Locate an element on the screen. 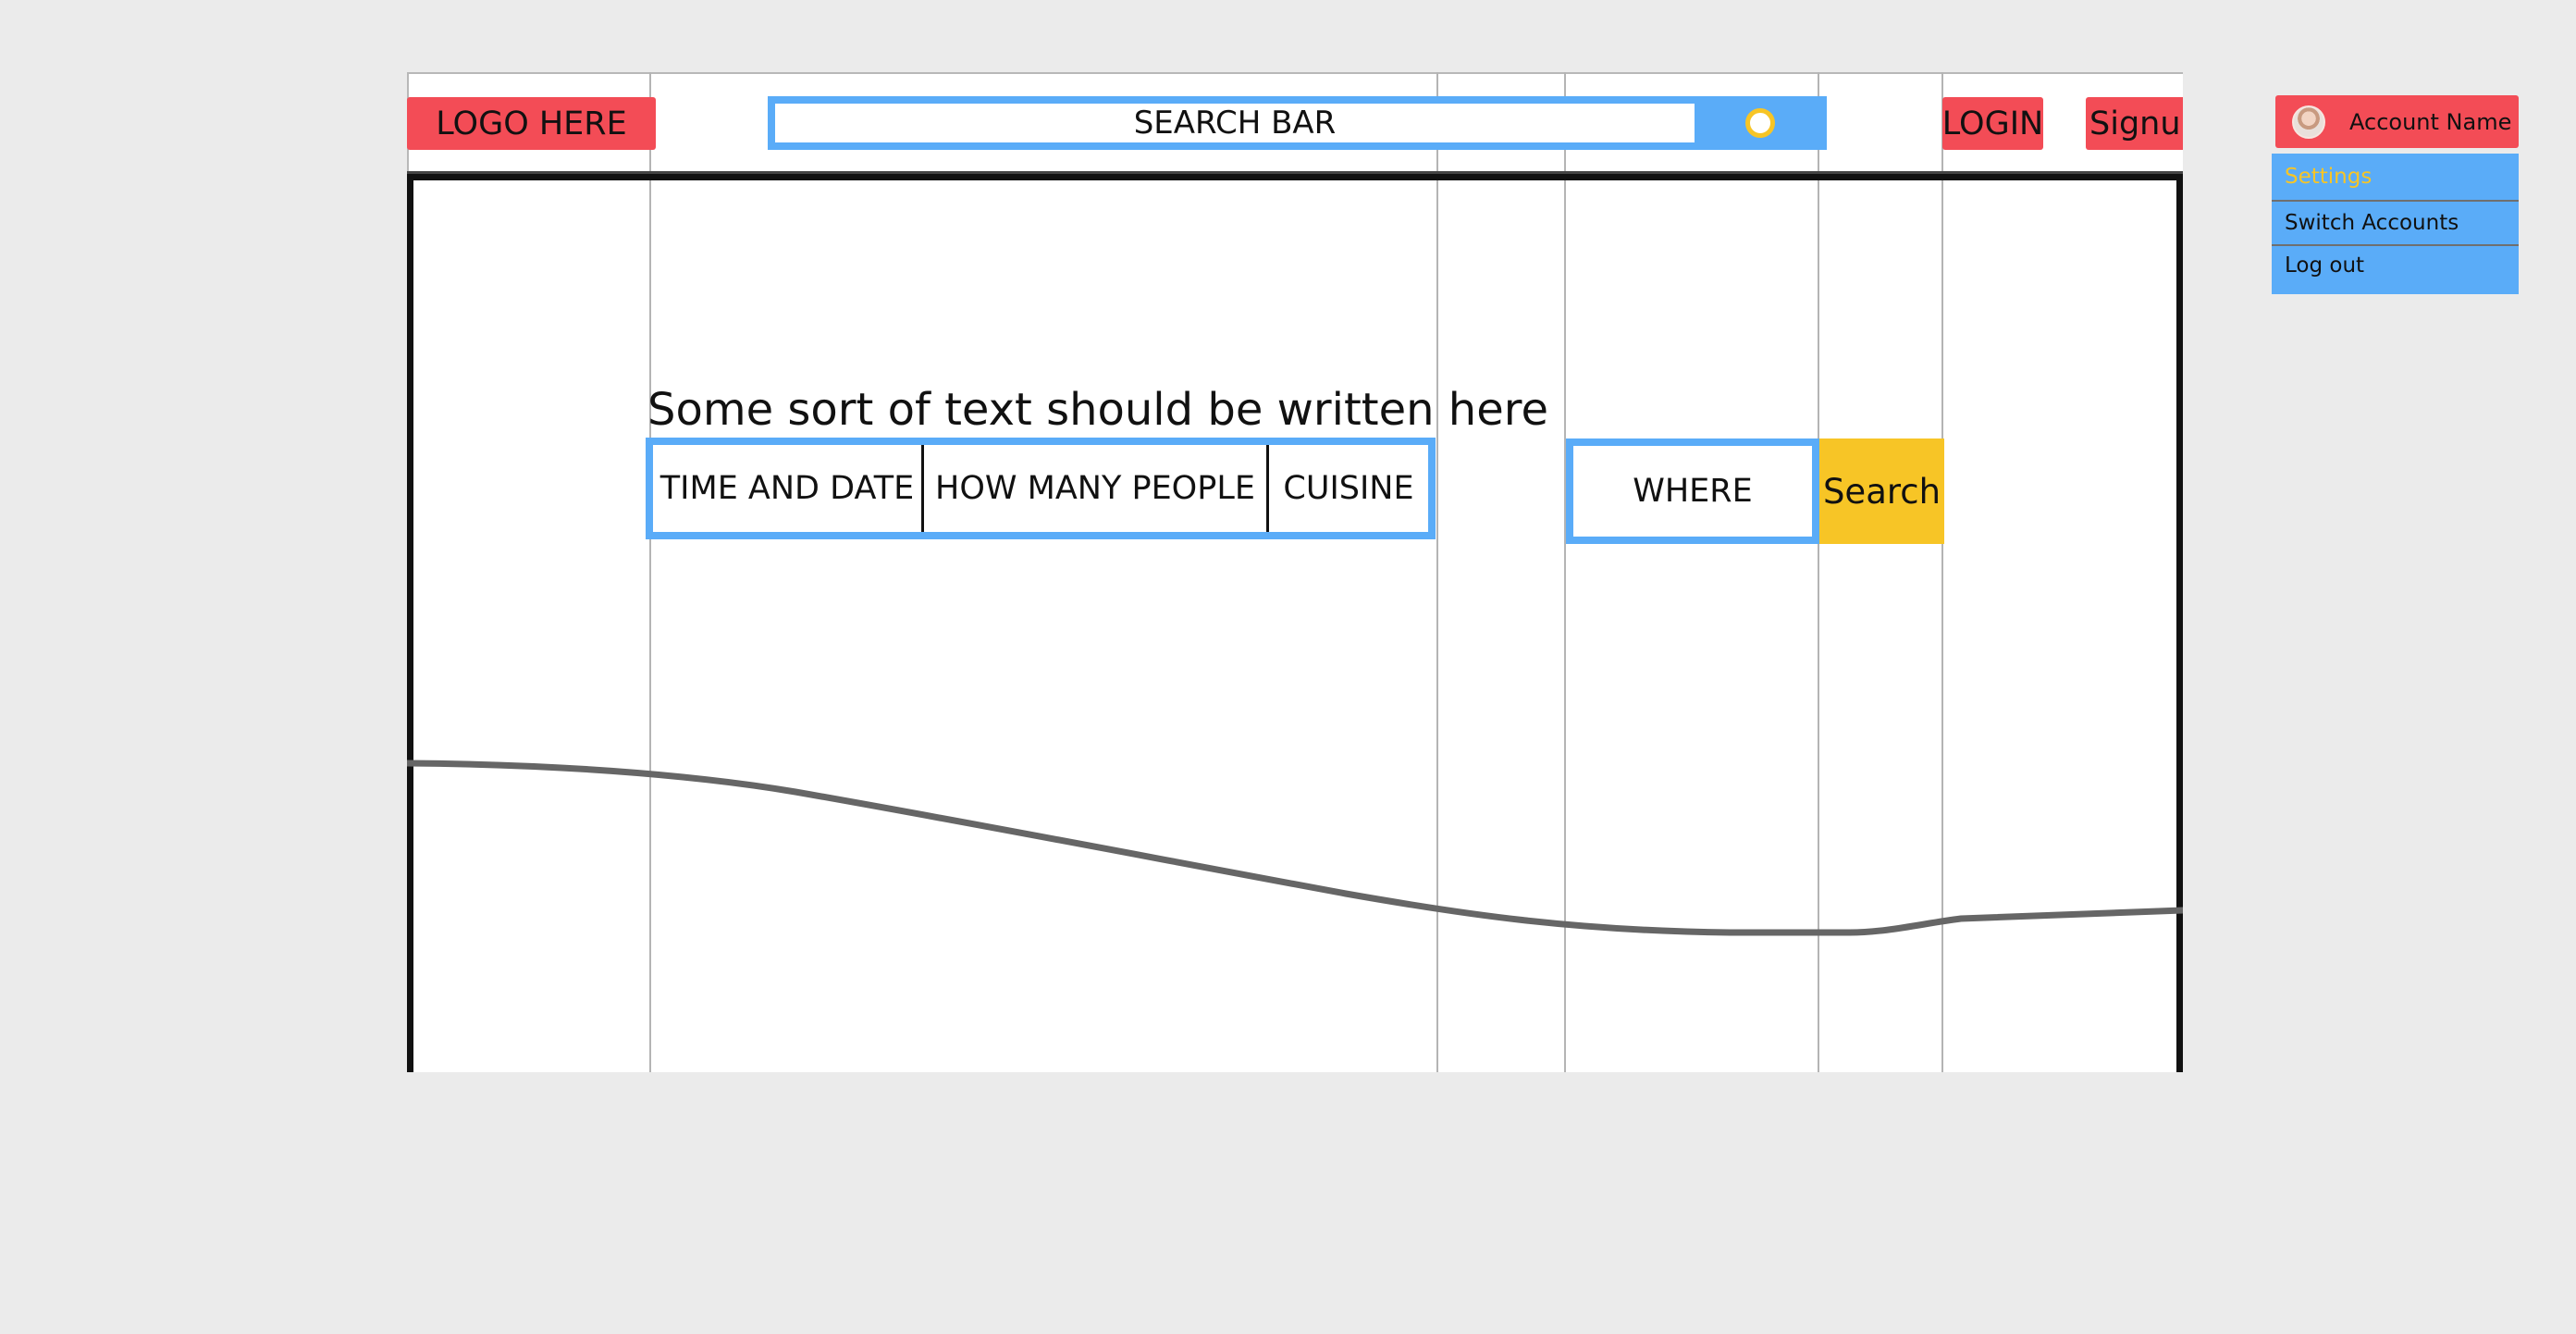  avatar is located at coordinates (2308, 122).